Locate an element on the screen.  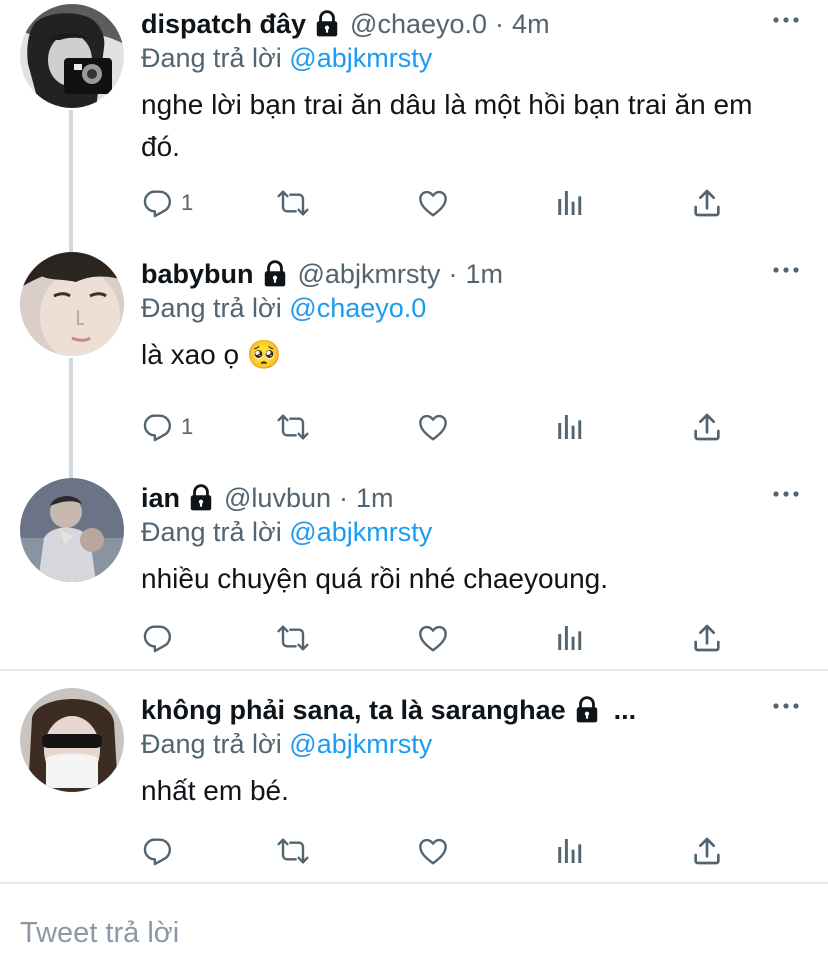
timestamp: 4m is located at coordinates (531, 24).